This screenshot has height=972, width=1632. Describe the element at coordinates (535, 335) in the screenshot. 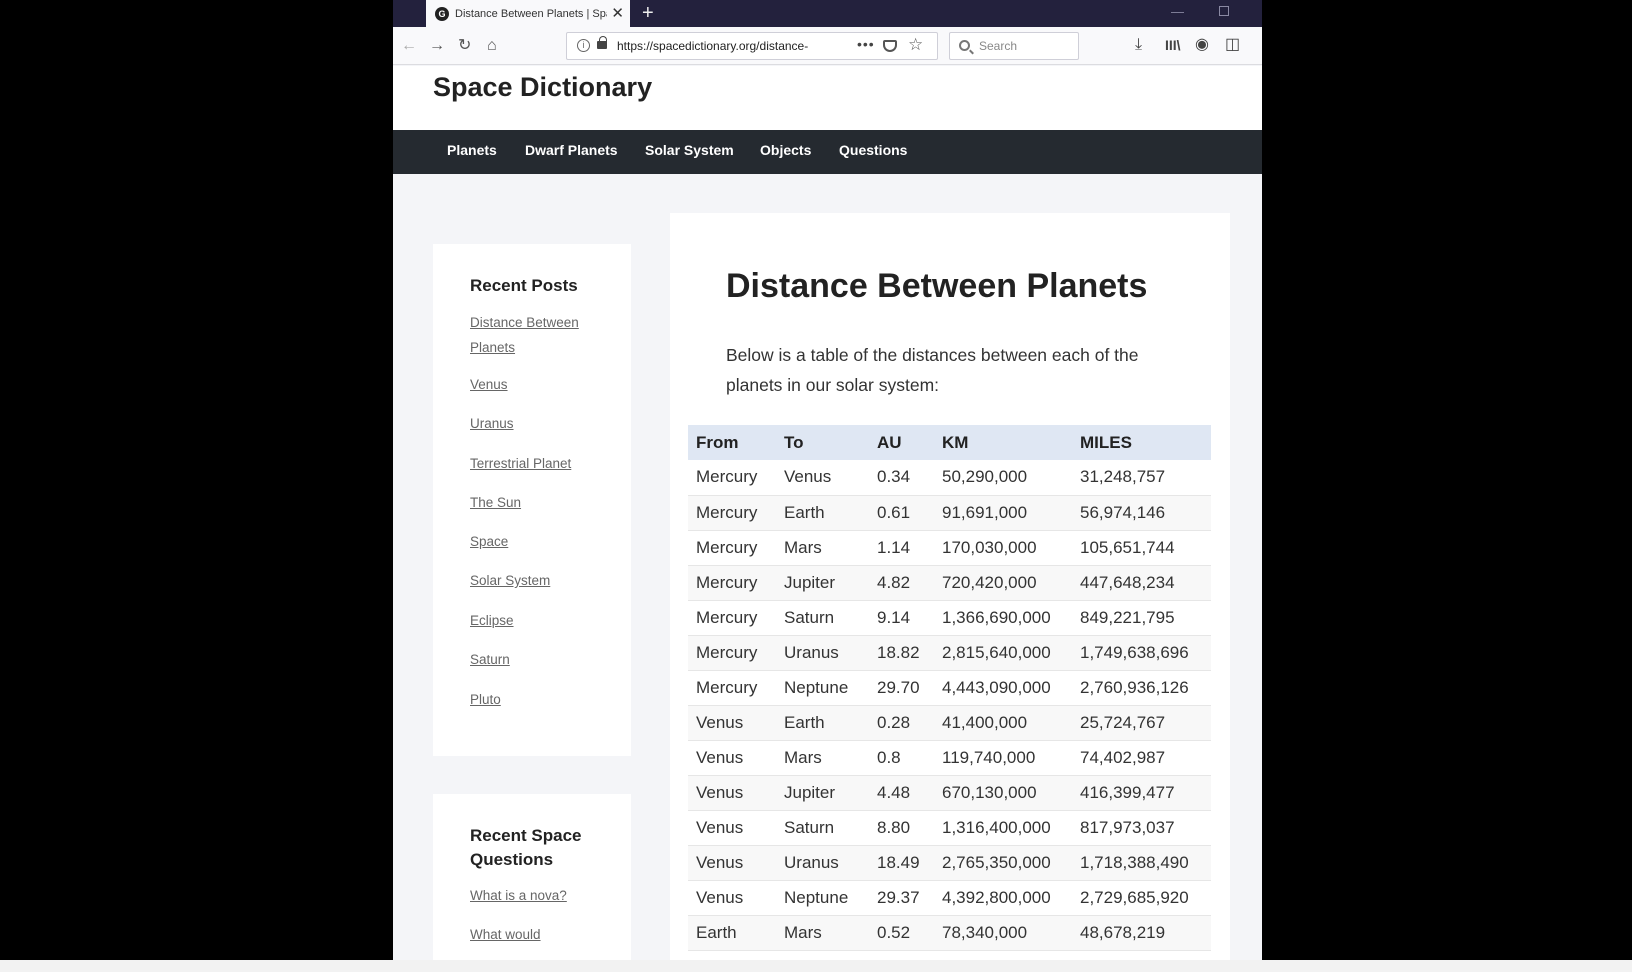

I see `recent-post-link: Distance Between Planets` at that location.